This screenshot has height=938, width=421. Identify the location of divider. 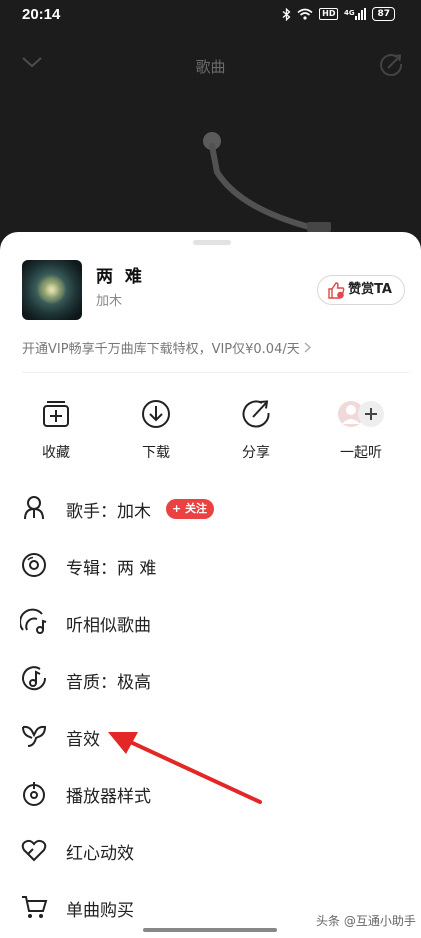
(215, 372).